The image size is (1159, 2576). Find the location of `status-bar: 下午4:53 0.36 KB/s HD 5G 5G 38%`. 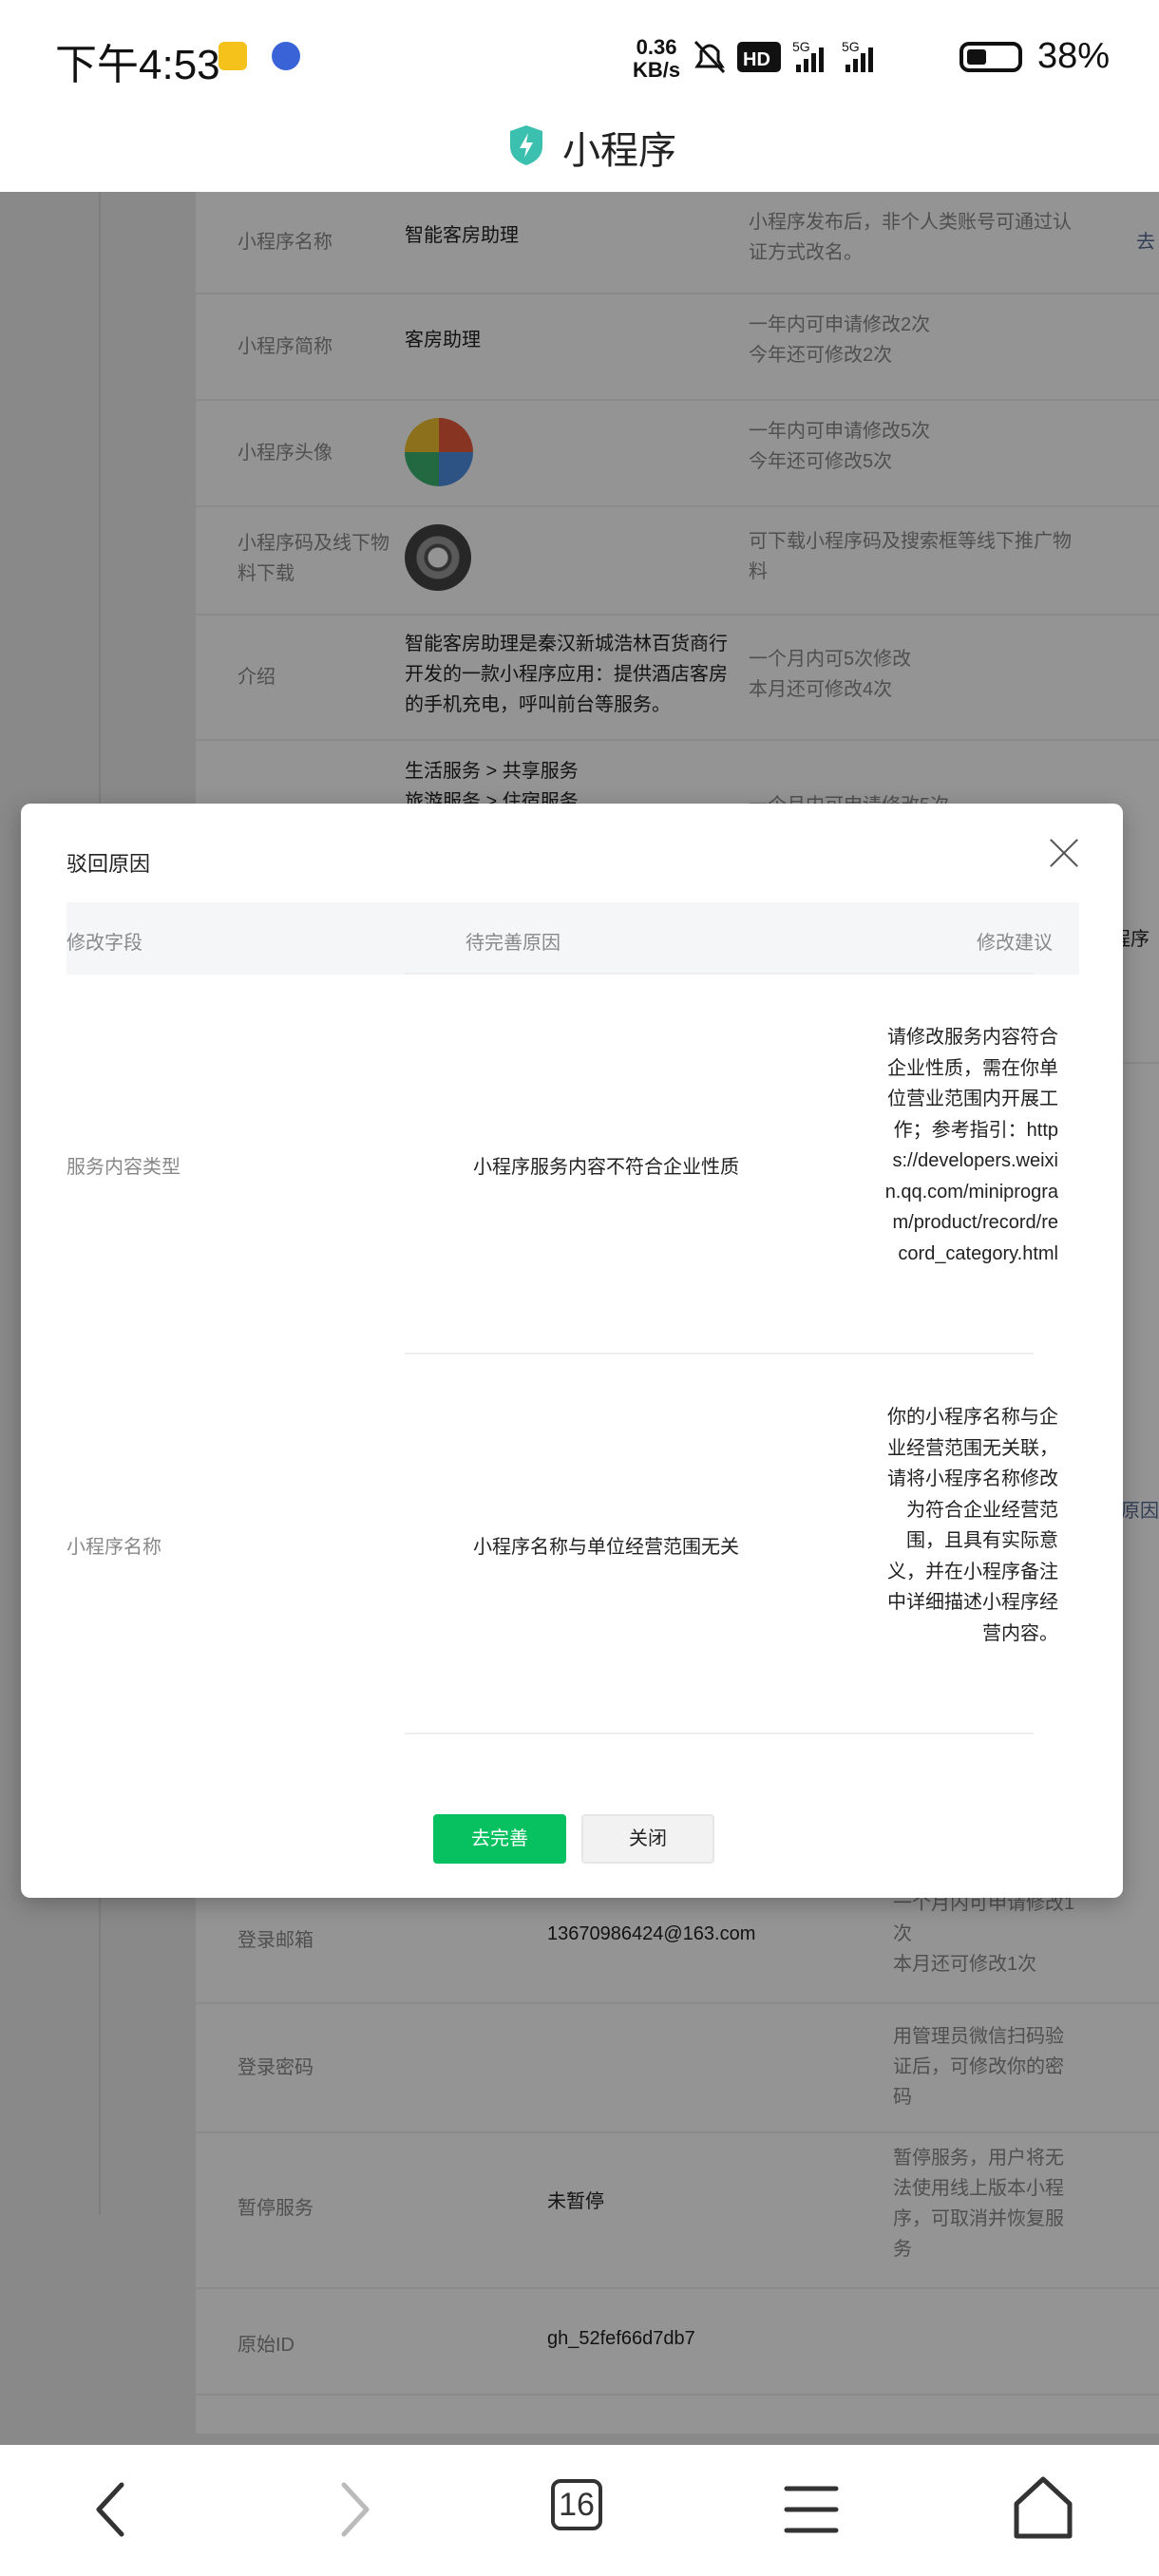

status-bar: 下午4:53 0.36 KB/s HD 5G 5G 38% is located at coordinates (579, 52).